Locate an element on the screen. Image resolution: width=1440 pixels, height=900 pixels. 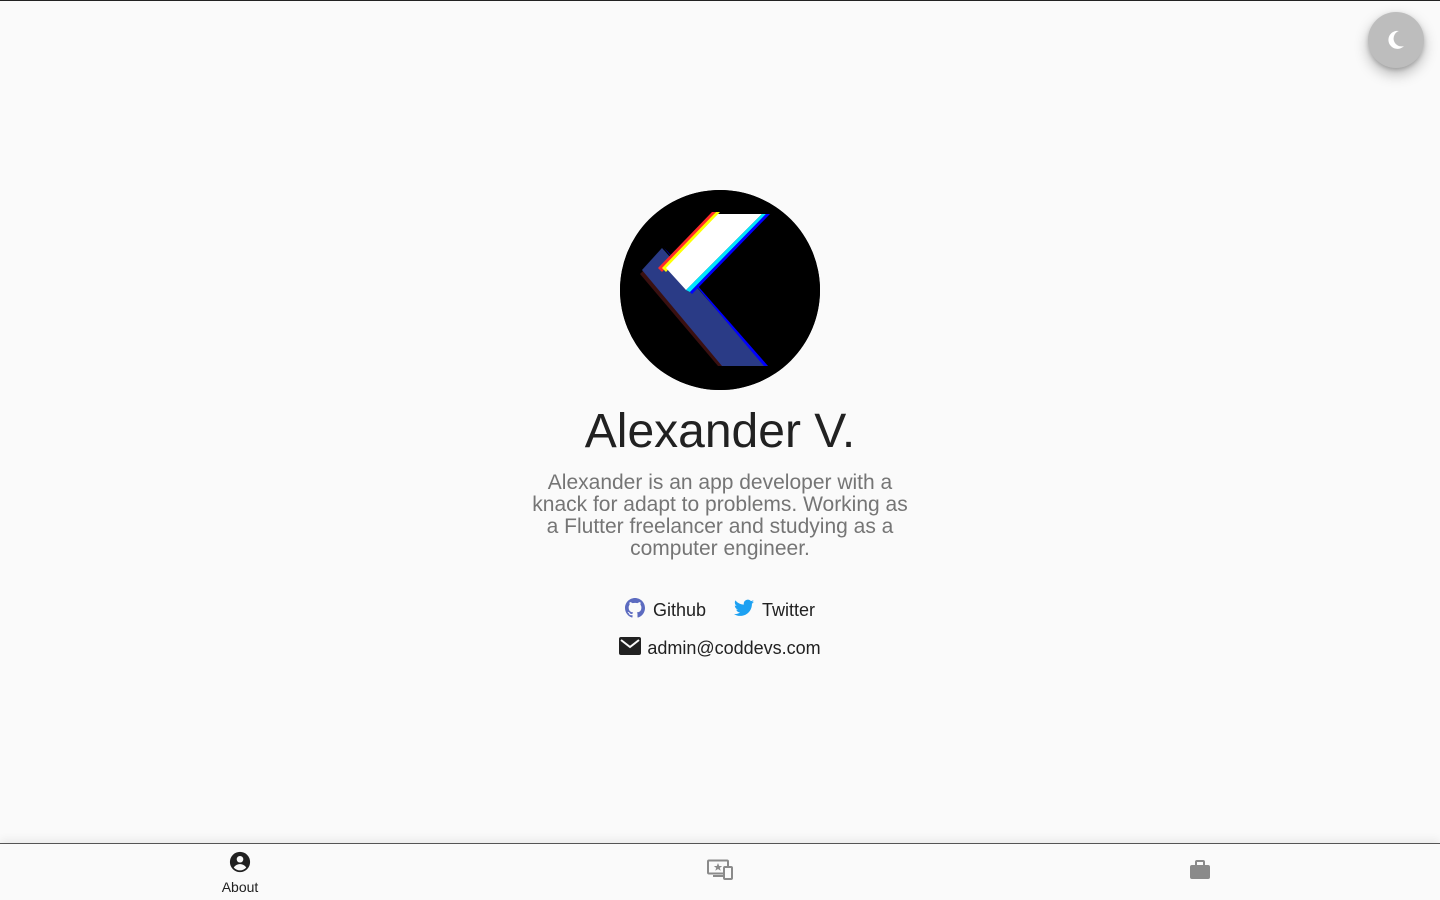
featured-devices-icon is located at coordinates (720, 872).